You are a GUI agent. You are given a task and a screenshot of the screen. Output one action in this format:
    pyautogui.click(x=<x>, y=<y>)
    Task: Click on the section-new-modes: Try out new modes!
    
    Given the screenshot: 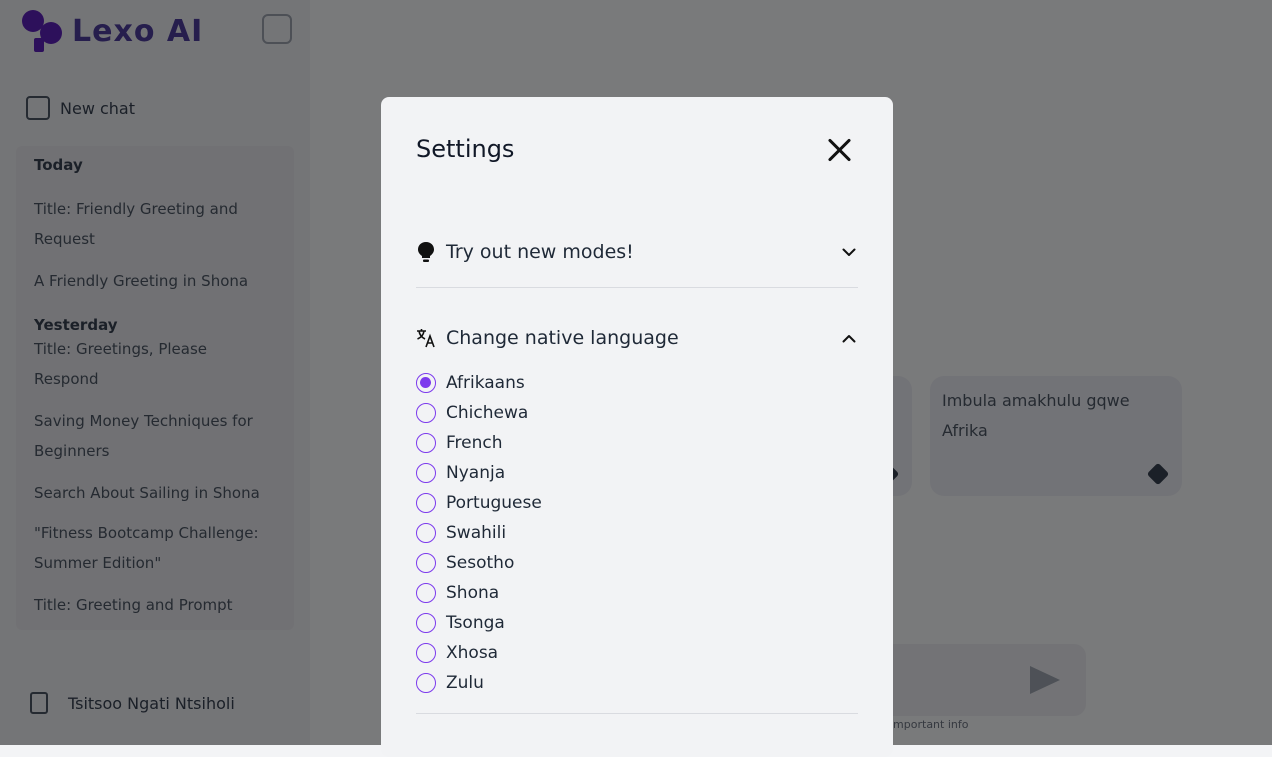 What is the action you would take?
    pyautogui.click(x=637, y=252)
    